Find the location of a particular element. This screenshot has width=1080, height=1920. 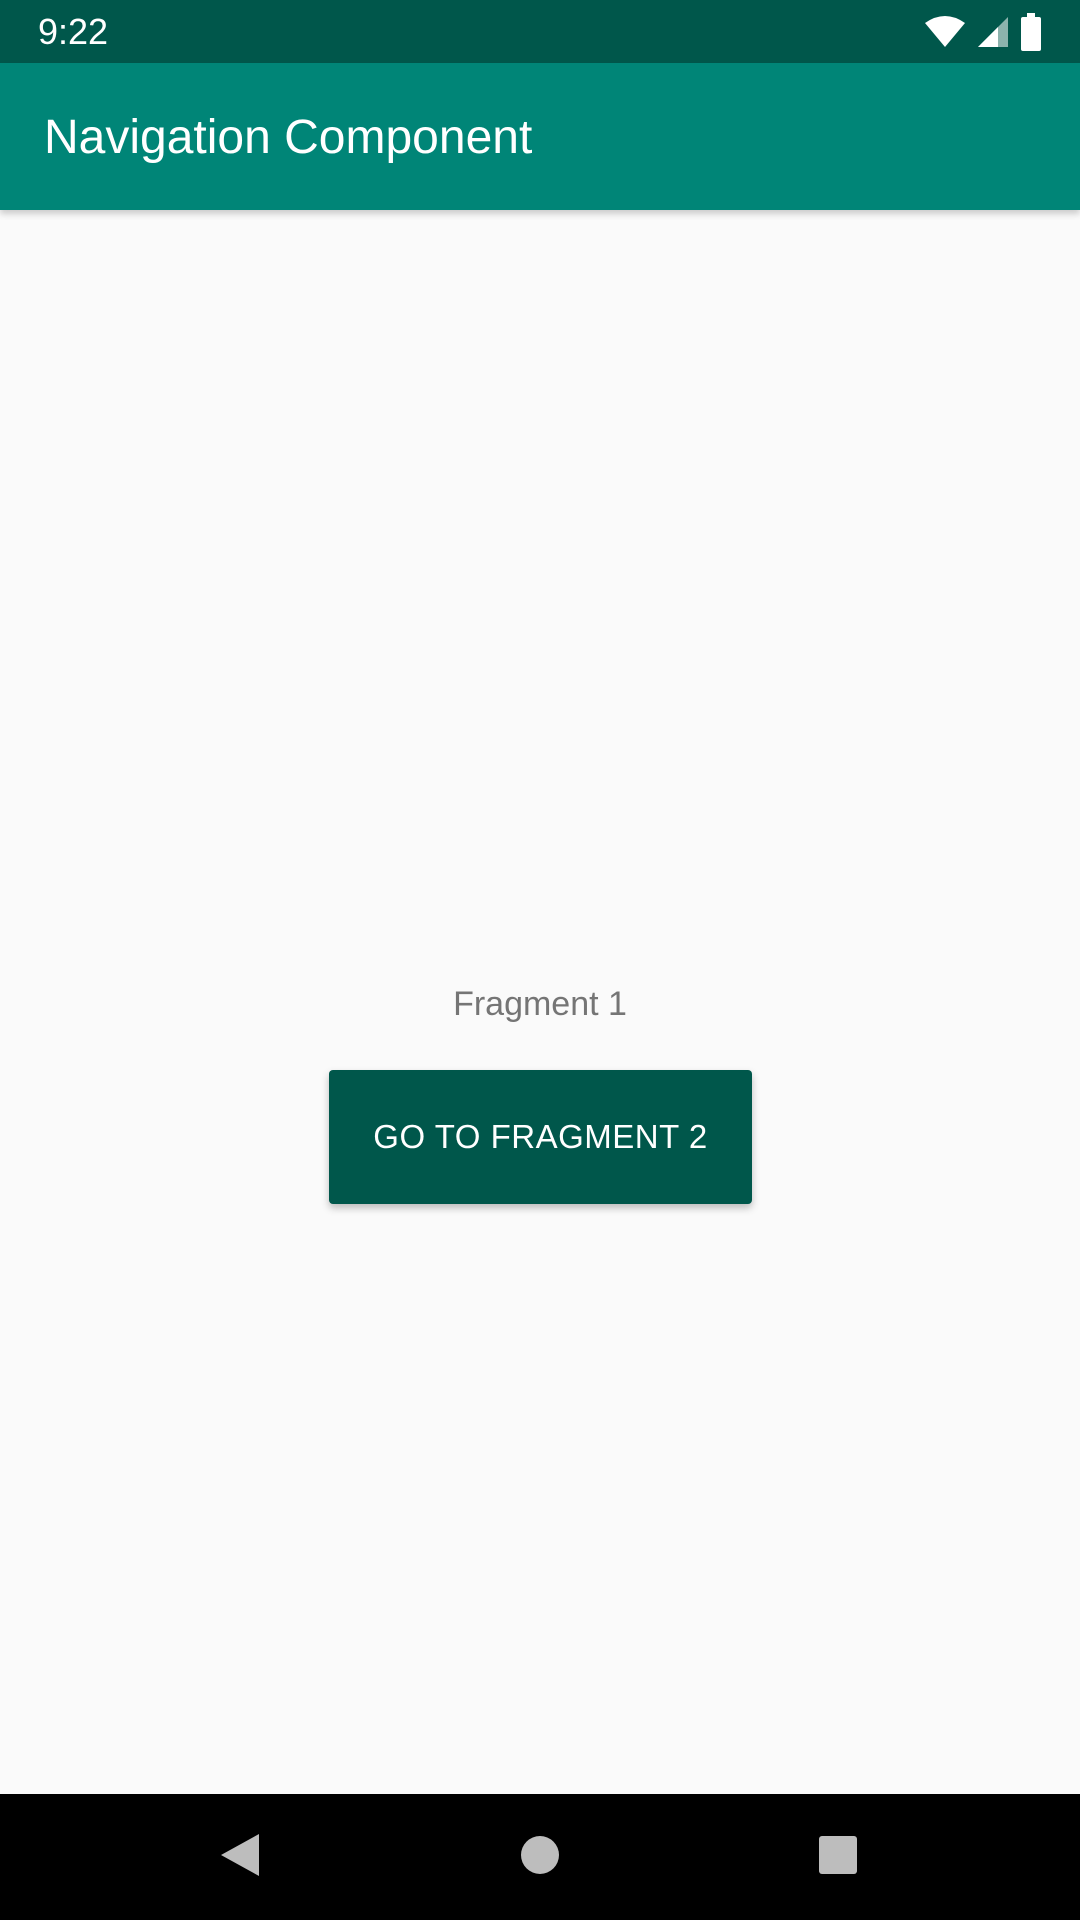

status-bar: 9:22 is located at coordinates (540, 31).